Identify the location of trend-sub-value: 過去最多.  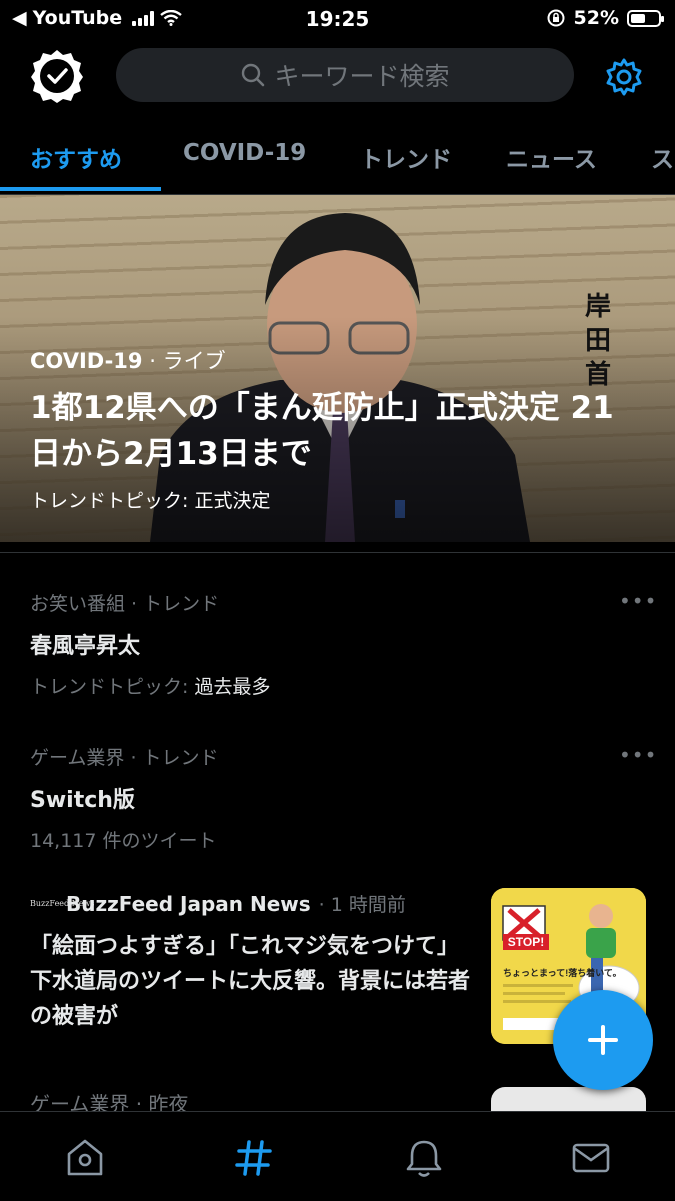
(232, 687).